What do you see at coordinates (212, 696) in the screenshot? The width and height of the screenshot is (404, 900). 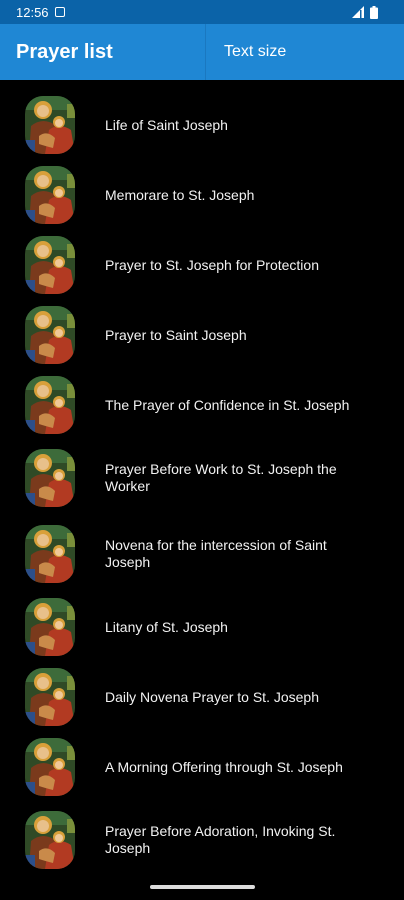 I see `list-item-label: Daily Novena Prayer to St. Joseph` at bounding box center [212, 696].